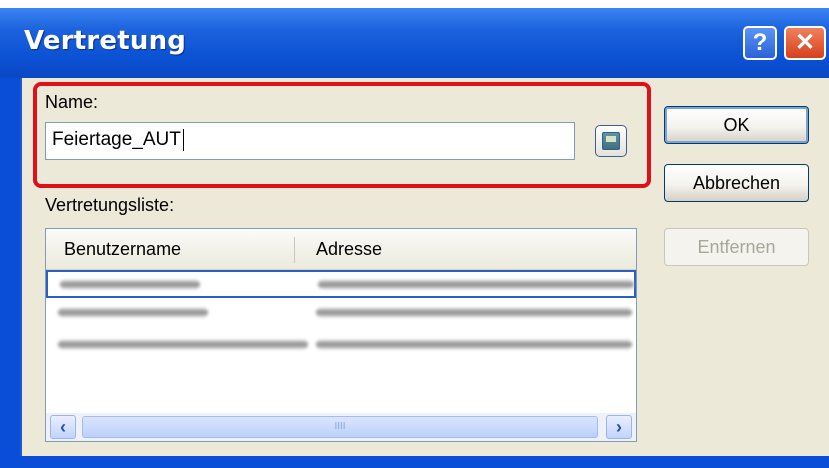 The height and width of the screenshot is (468, 829). I want to click on column-header-username: Benutzername, so click(122, 249).